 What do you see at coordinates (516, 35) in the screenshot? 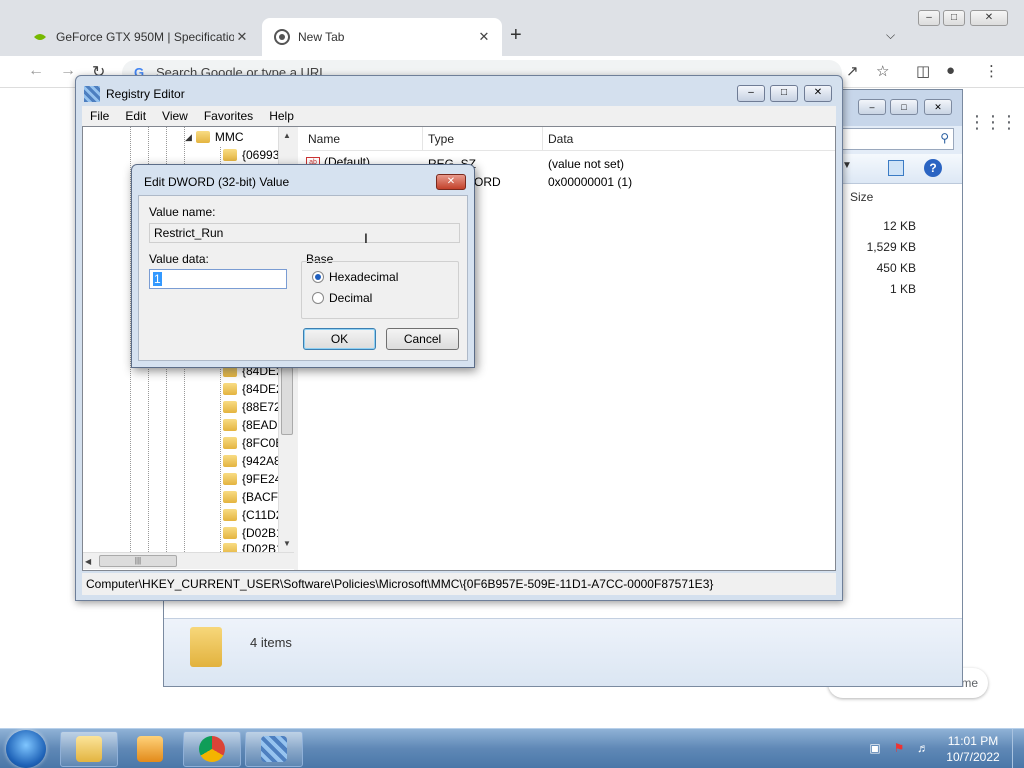
I see `new-tab-button: +` at bounding box center [516, 35].